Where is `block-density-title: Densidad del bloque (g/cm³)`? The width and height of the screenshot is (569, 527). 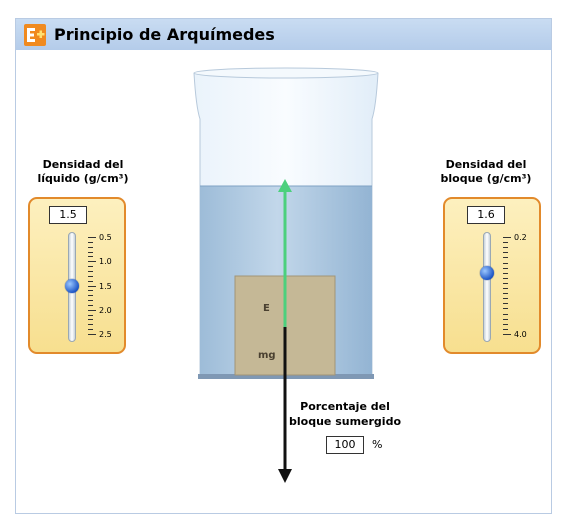
block-density-title: Densidad del bloque (g/cm³) is located at coordinates (486, 172).